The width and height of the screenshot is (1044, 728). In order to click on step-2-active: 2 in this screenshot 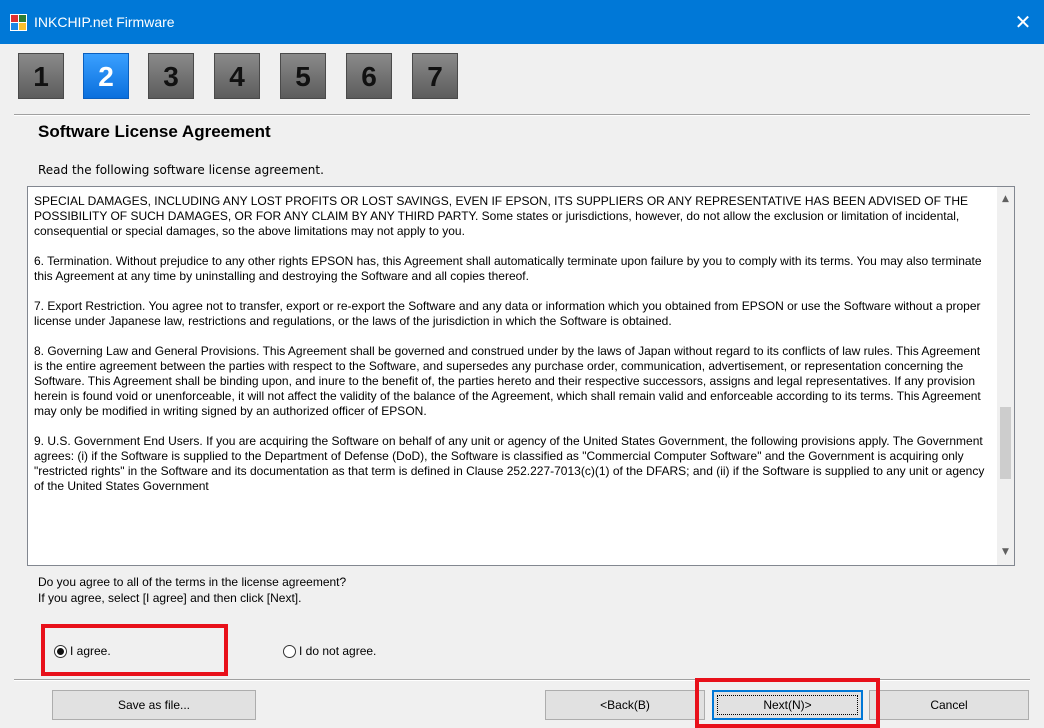, I will do `click(106, 76)`.